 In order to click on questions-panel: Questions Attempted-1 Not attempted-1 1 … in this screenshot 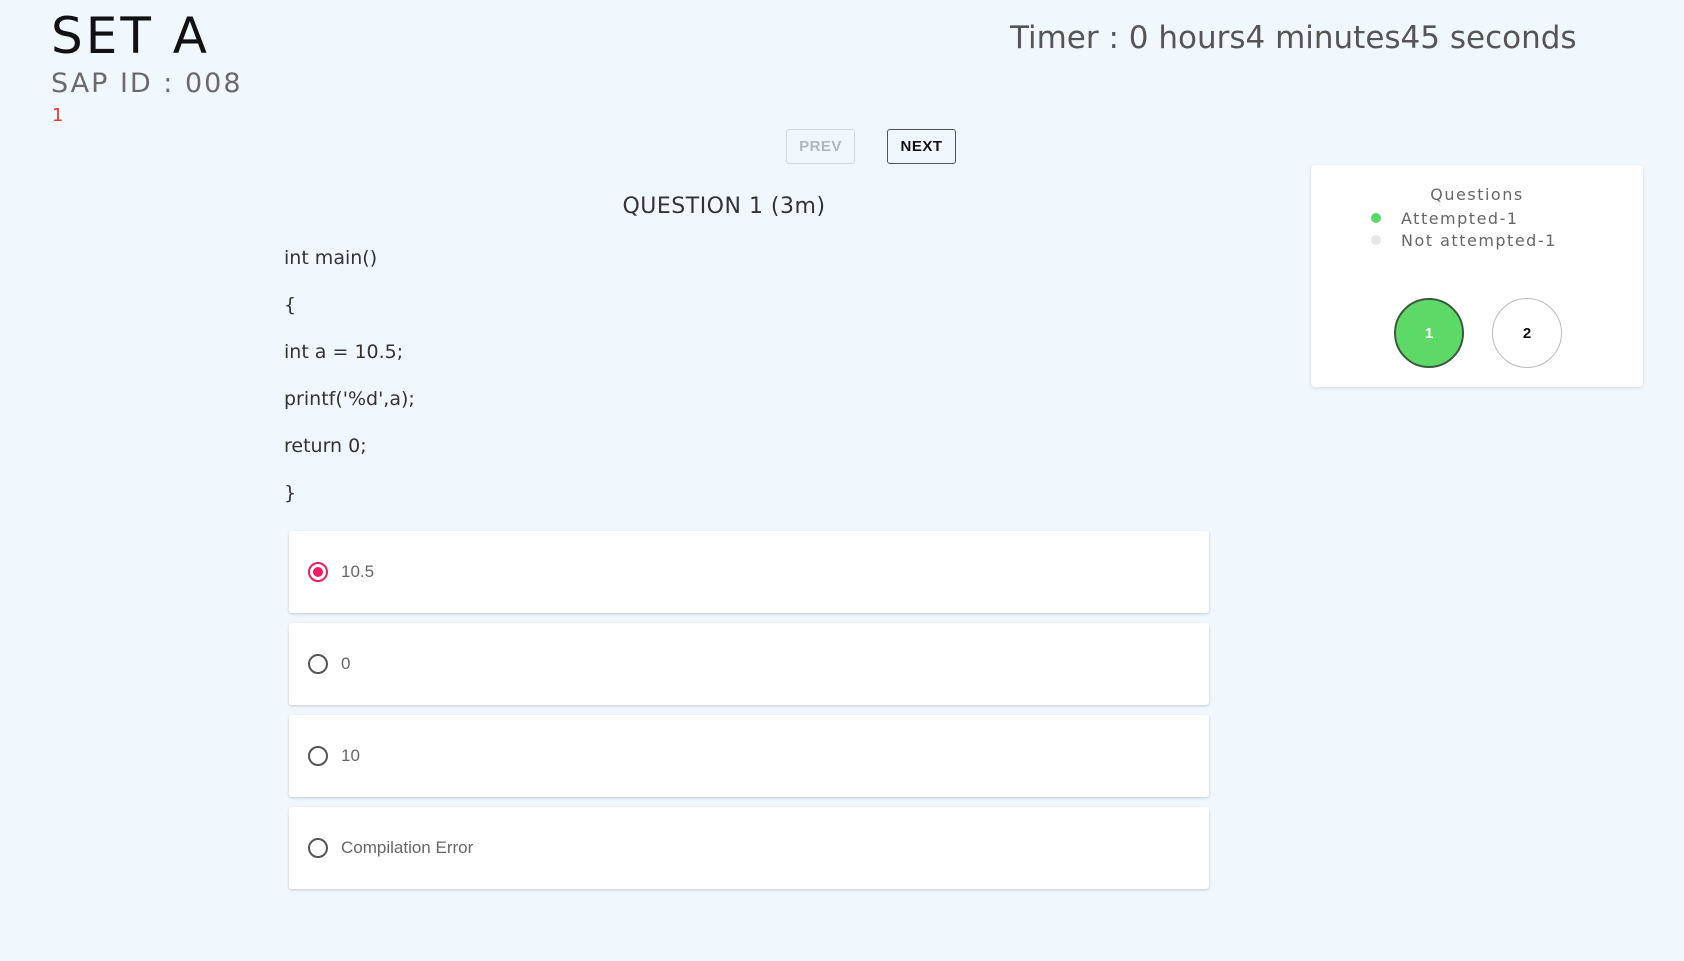, I will do `click(1477, 276)`.